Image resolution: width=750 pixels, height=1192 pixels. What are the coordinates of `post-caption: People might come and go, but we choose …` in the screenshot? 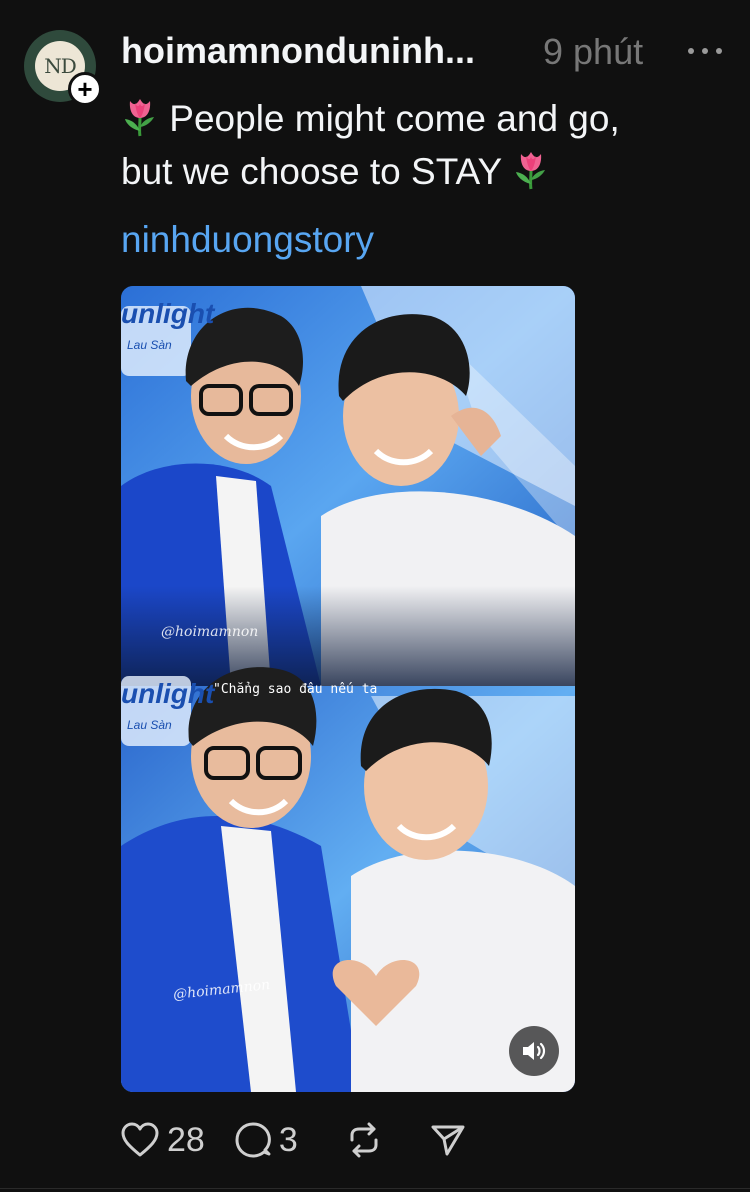 It's located at (421, 145).